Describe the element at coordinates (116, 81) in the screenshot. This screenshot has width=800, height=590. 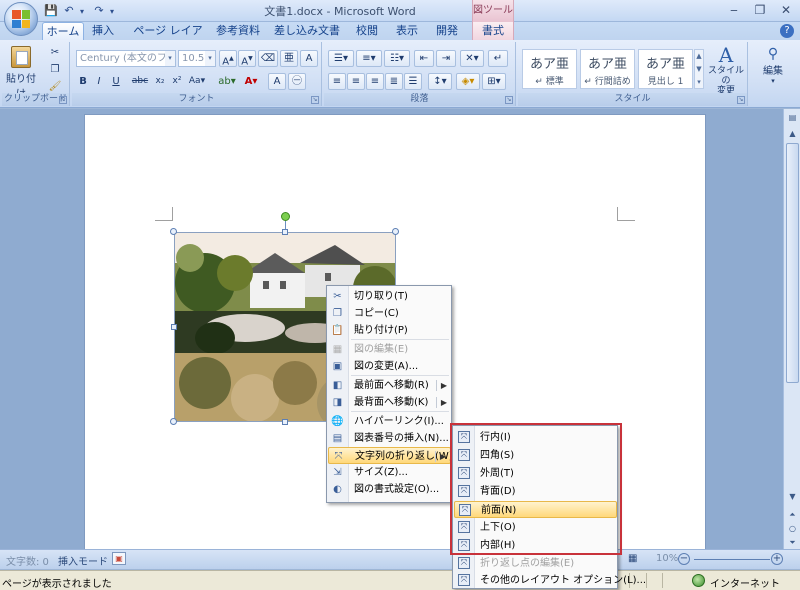
I see `underline-icon: U` at that location.